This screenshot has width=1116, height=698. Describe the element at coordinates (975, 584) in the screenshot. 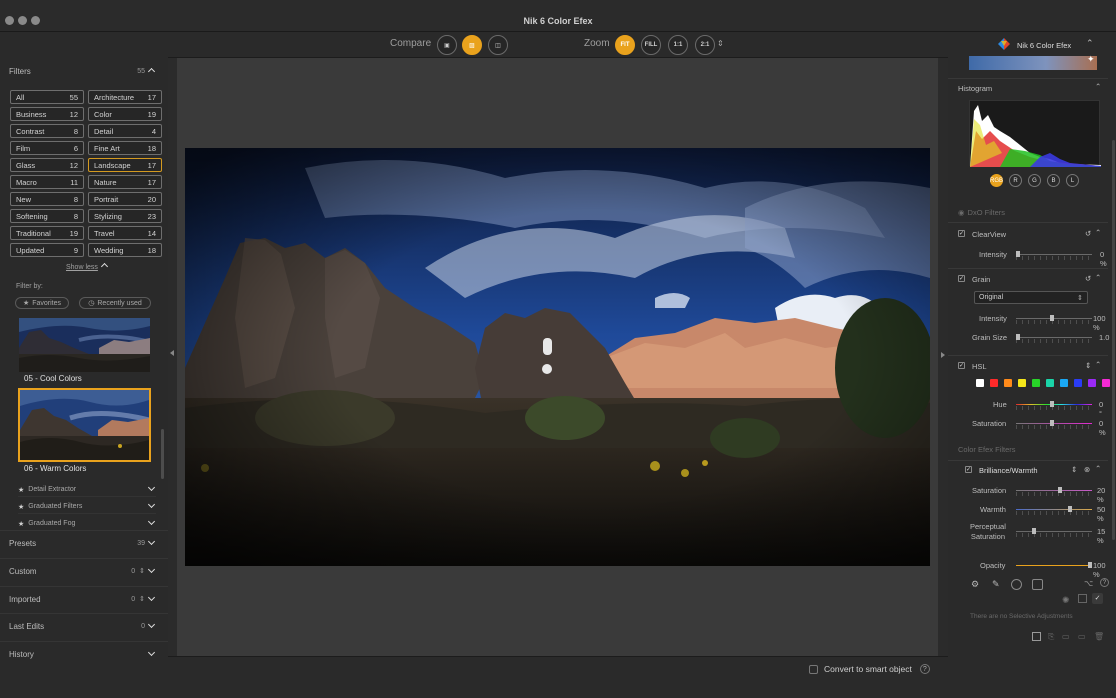

I see `control-point-icon: ⚙` at that location.